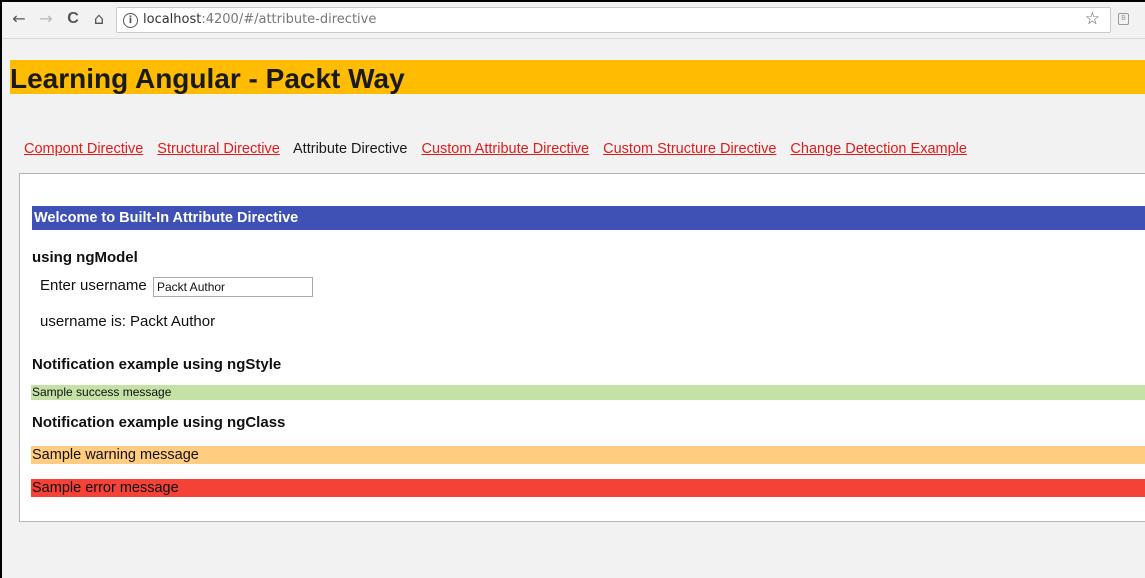 The height and width of the screenshot is (578, 1145). What do you see at coordinates (588, 392) in the screenshot?
I see `success-message: Sample success message` at bounding box center [588, 392].